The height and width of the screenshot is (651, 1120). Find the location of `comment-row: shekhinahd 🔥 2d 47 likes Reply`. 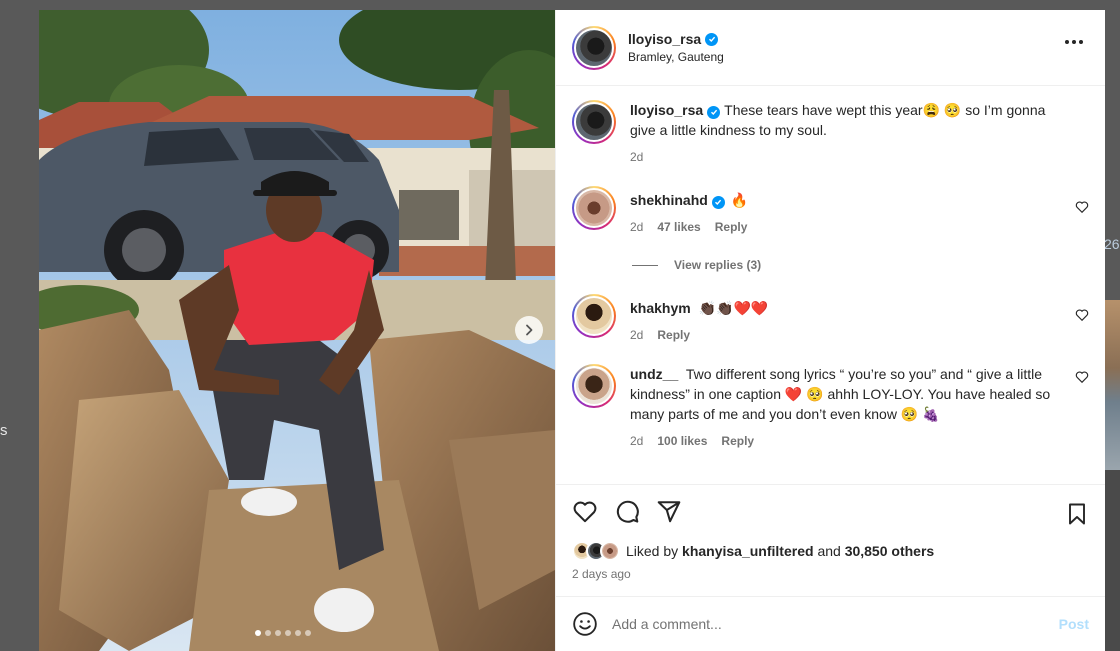

comment-row: shekhinahd 🔥 2d 47 likes Reply is located at coordinates (830, 210).